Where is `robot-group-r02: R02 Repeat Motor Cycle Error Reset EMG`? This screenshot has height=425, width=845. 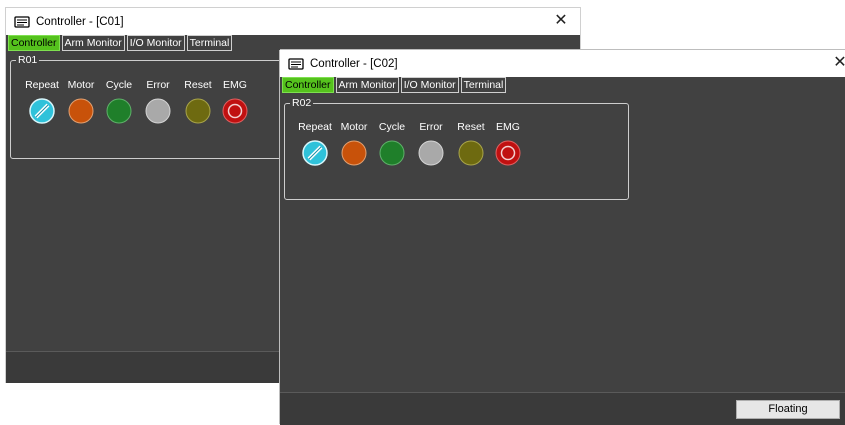 robot-group-r02: R02 Repeat Motor Cycle Error Reset EMG is located at coordinates (456, 148).